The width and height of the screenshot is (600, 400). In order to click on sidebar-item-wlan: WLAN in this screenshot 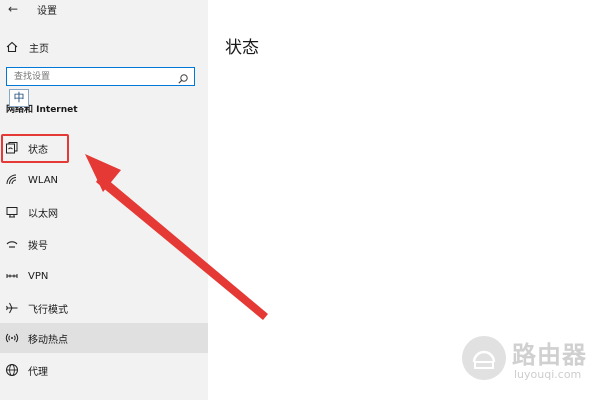, I will do `click(104, 180)`.